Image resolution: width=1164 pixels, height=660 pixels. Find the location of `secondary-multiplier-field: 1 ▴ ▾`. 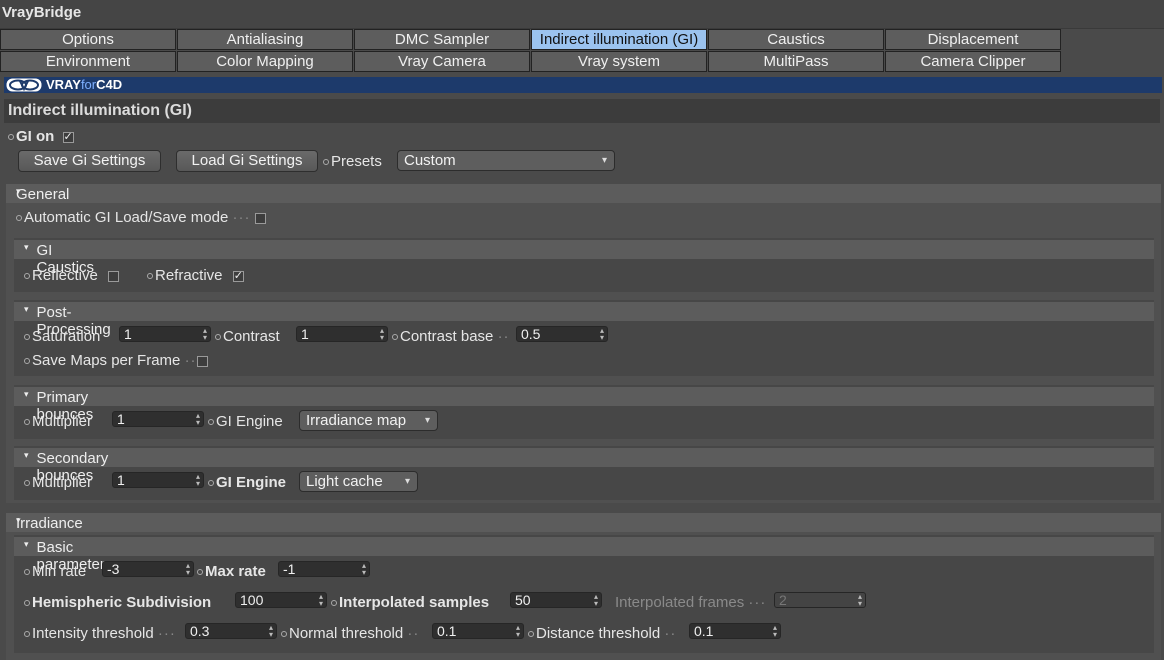

secondary-multiplier-field: 1 ▴ ▾ is located at coordinates (158, 480).